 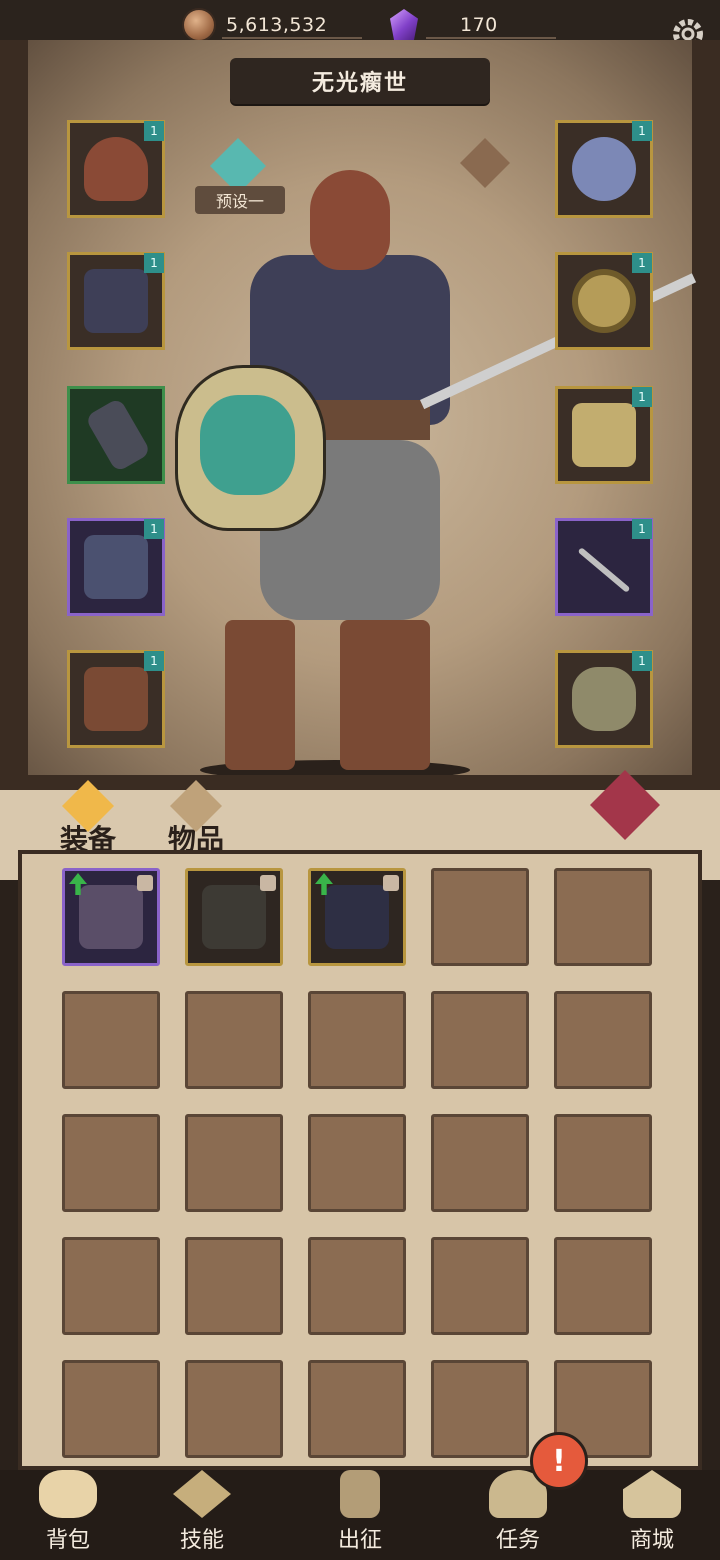 I want to click on nav-shop-label: 商城, so click(x=651, y=1540).